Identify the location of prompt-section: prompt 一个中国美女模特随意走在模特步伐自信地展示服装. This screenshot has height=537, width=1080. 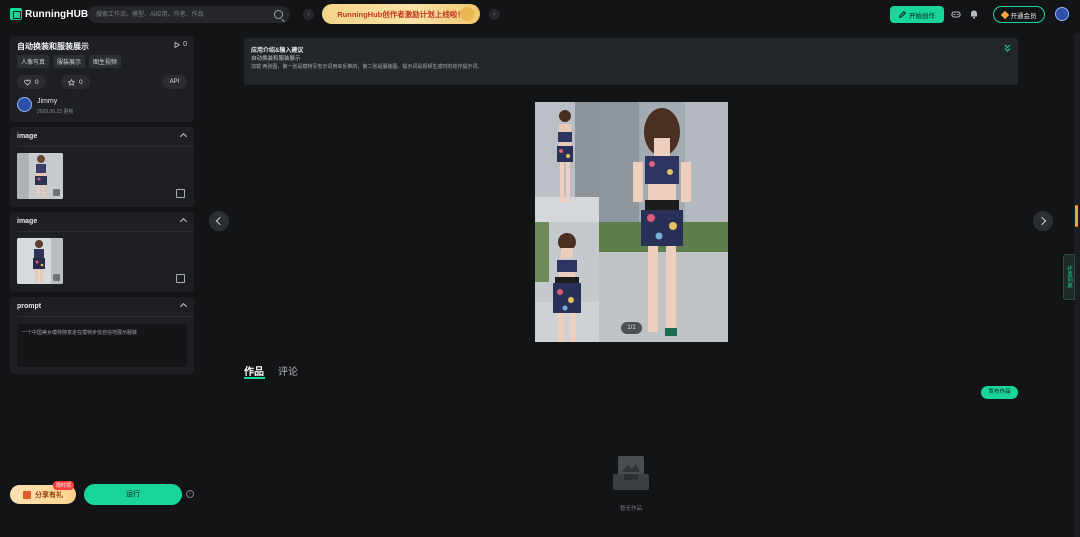
(102, 335).